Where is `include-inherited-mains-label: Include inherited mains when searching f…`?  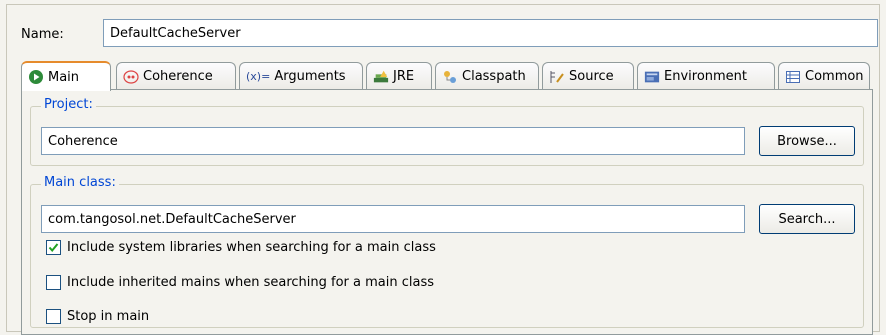 include-inherited-mains-label: Include inherited mains when searching f… is located at coordinates (251, 282).